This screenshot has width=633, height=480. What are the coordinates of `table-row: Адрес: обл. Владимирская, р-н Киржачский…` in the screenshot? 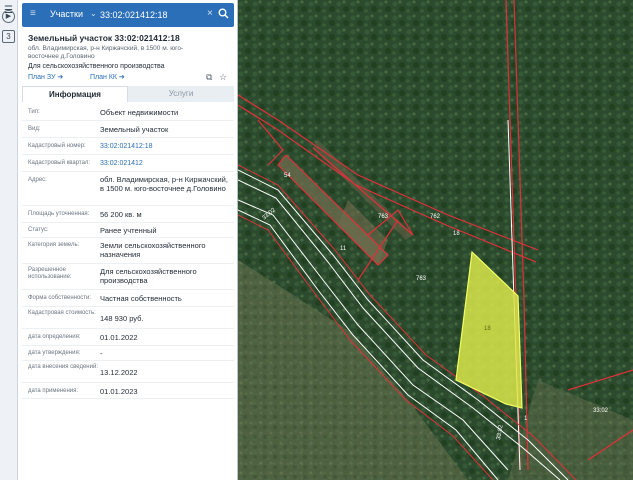 It's located at (128, 189).